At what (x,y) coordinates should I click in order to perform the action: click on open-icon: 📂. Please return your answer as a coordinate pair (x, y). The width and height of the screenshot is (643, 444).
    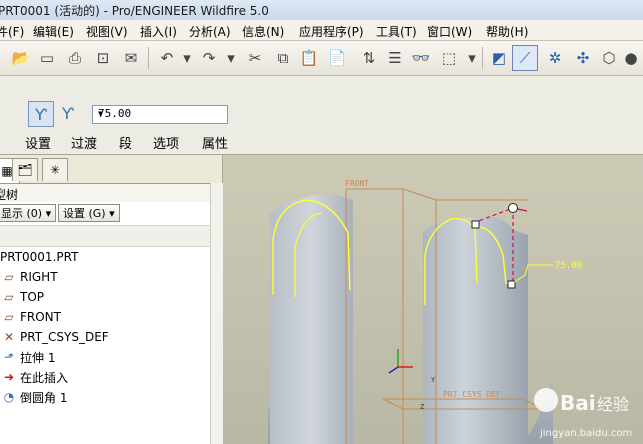
    Looking at the image, I should click on (21, 58).